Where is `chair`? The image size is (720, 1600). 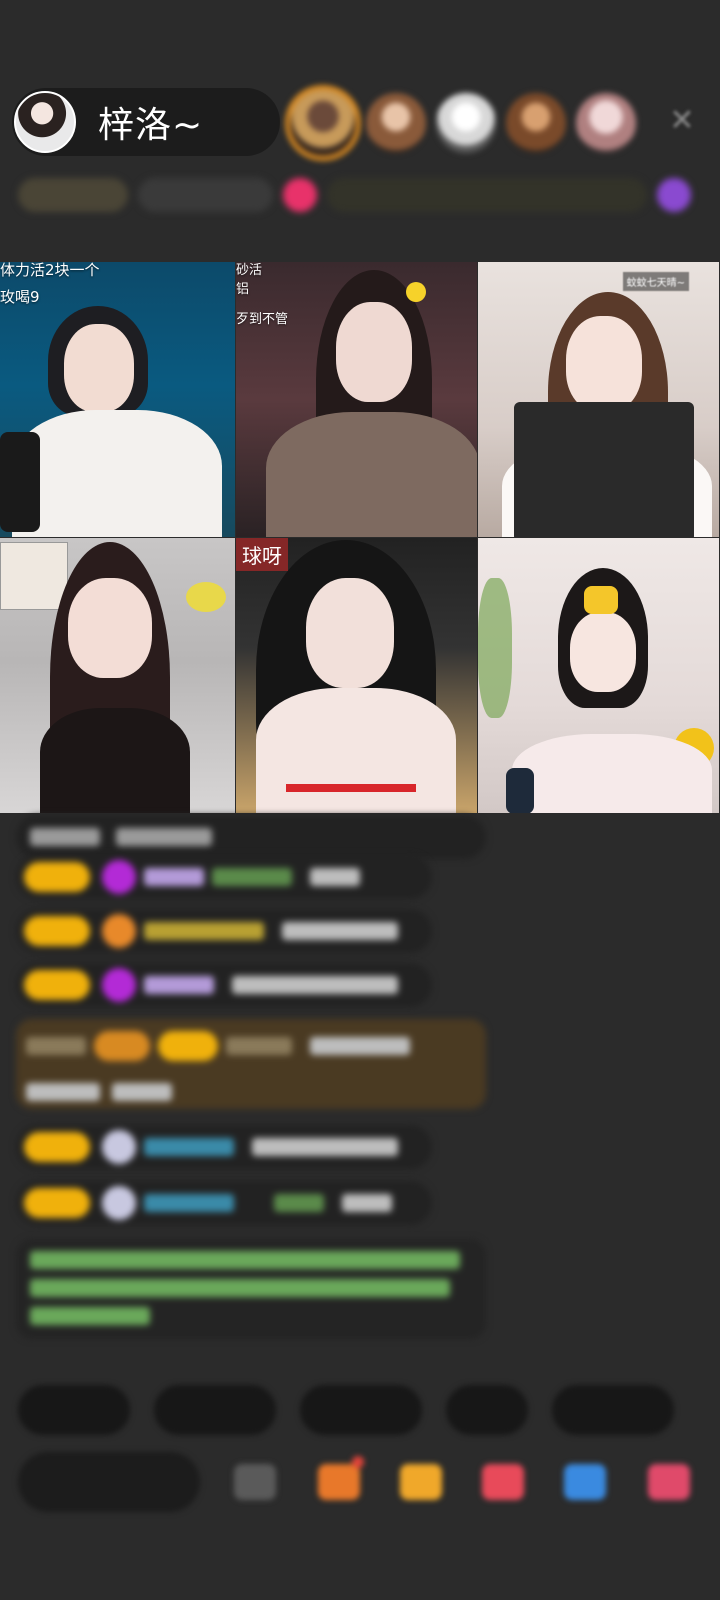 chair is located at coordinates (604, 469).